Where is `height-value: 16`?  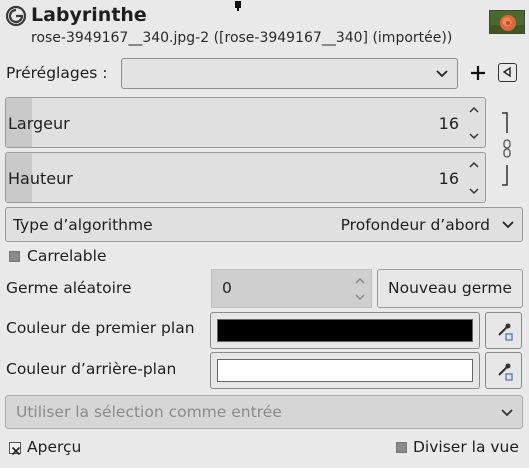
height-value: 16 is located at coordinates (448, 178).